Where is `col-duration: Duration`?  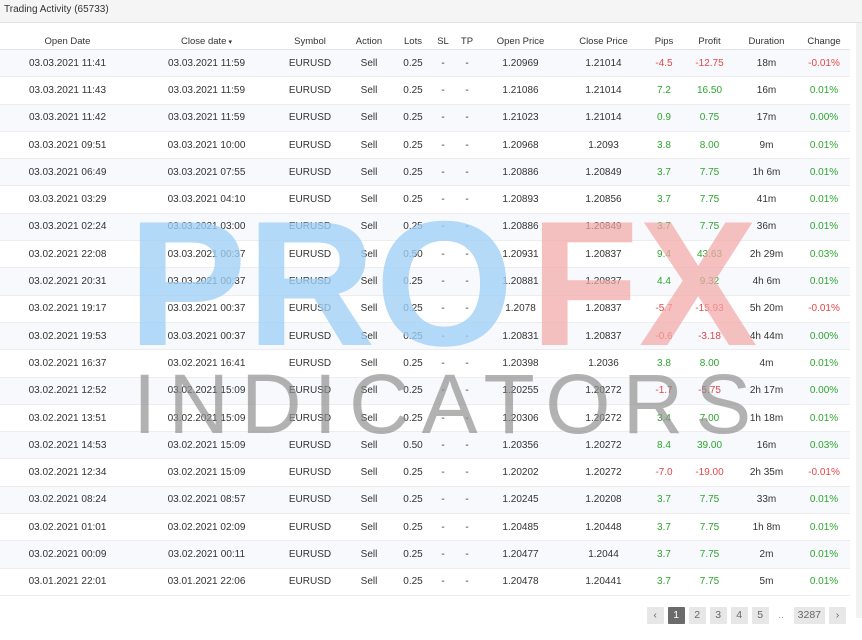 col-duration: Duration is located at coordinates (766, 42).